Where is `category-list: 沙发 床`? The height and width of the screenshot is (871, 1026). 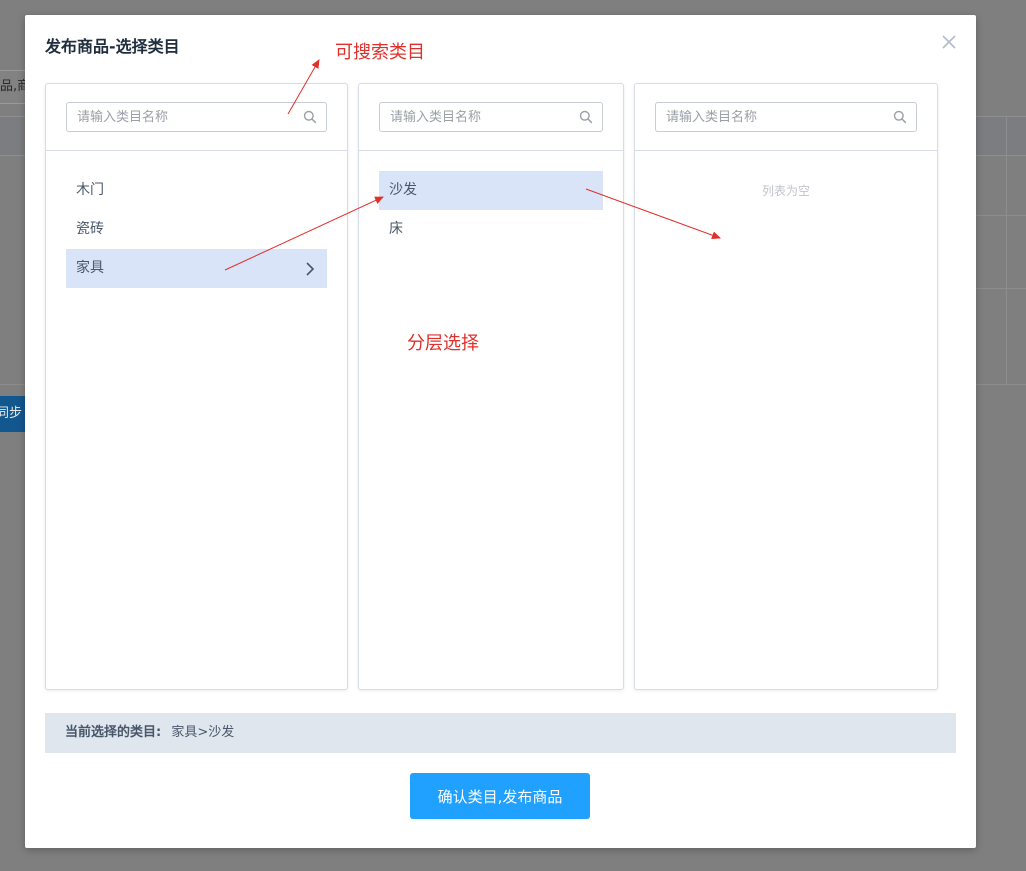
category-list: 沙发 床 is located at coordinates (491, 200).